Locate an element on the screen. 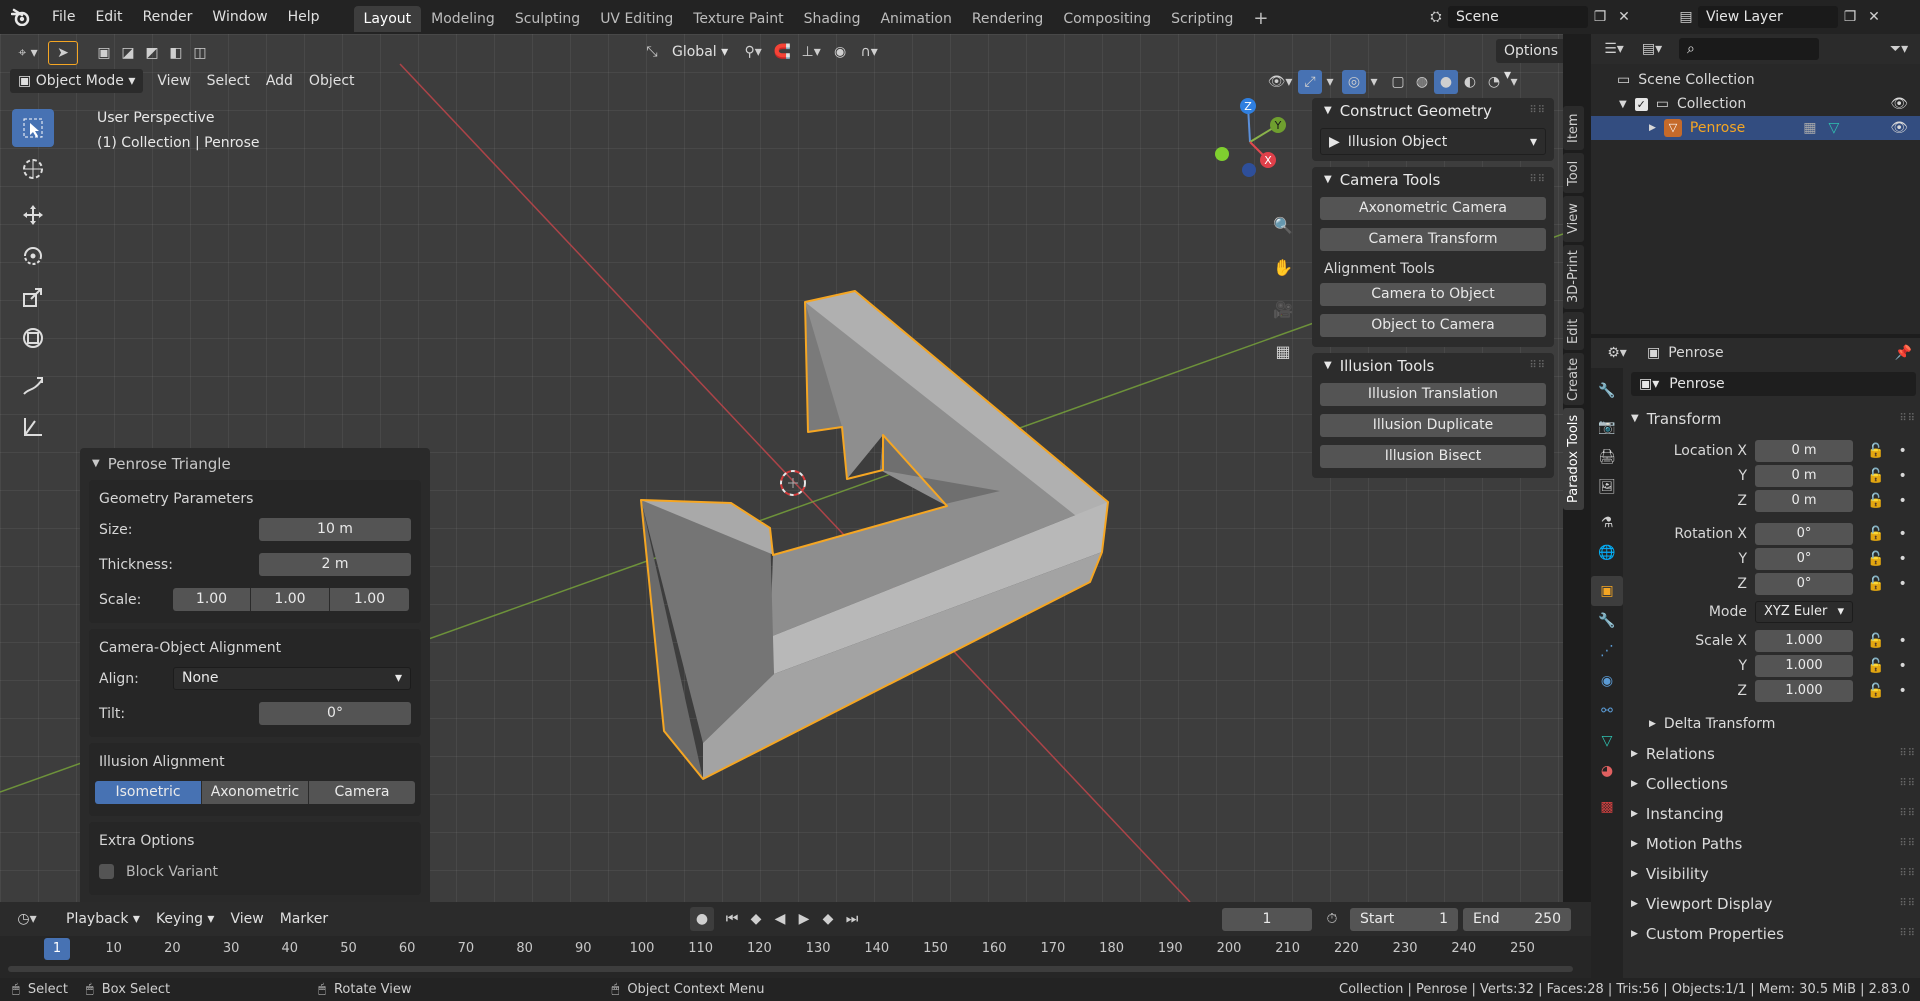 The height and width of the screenshot is (1001, 1920). timeline-editor-type-icon: ◷▾ is located at coordinates (27, 919).